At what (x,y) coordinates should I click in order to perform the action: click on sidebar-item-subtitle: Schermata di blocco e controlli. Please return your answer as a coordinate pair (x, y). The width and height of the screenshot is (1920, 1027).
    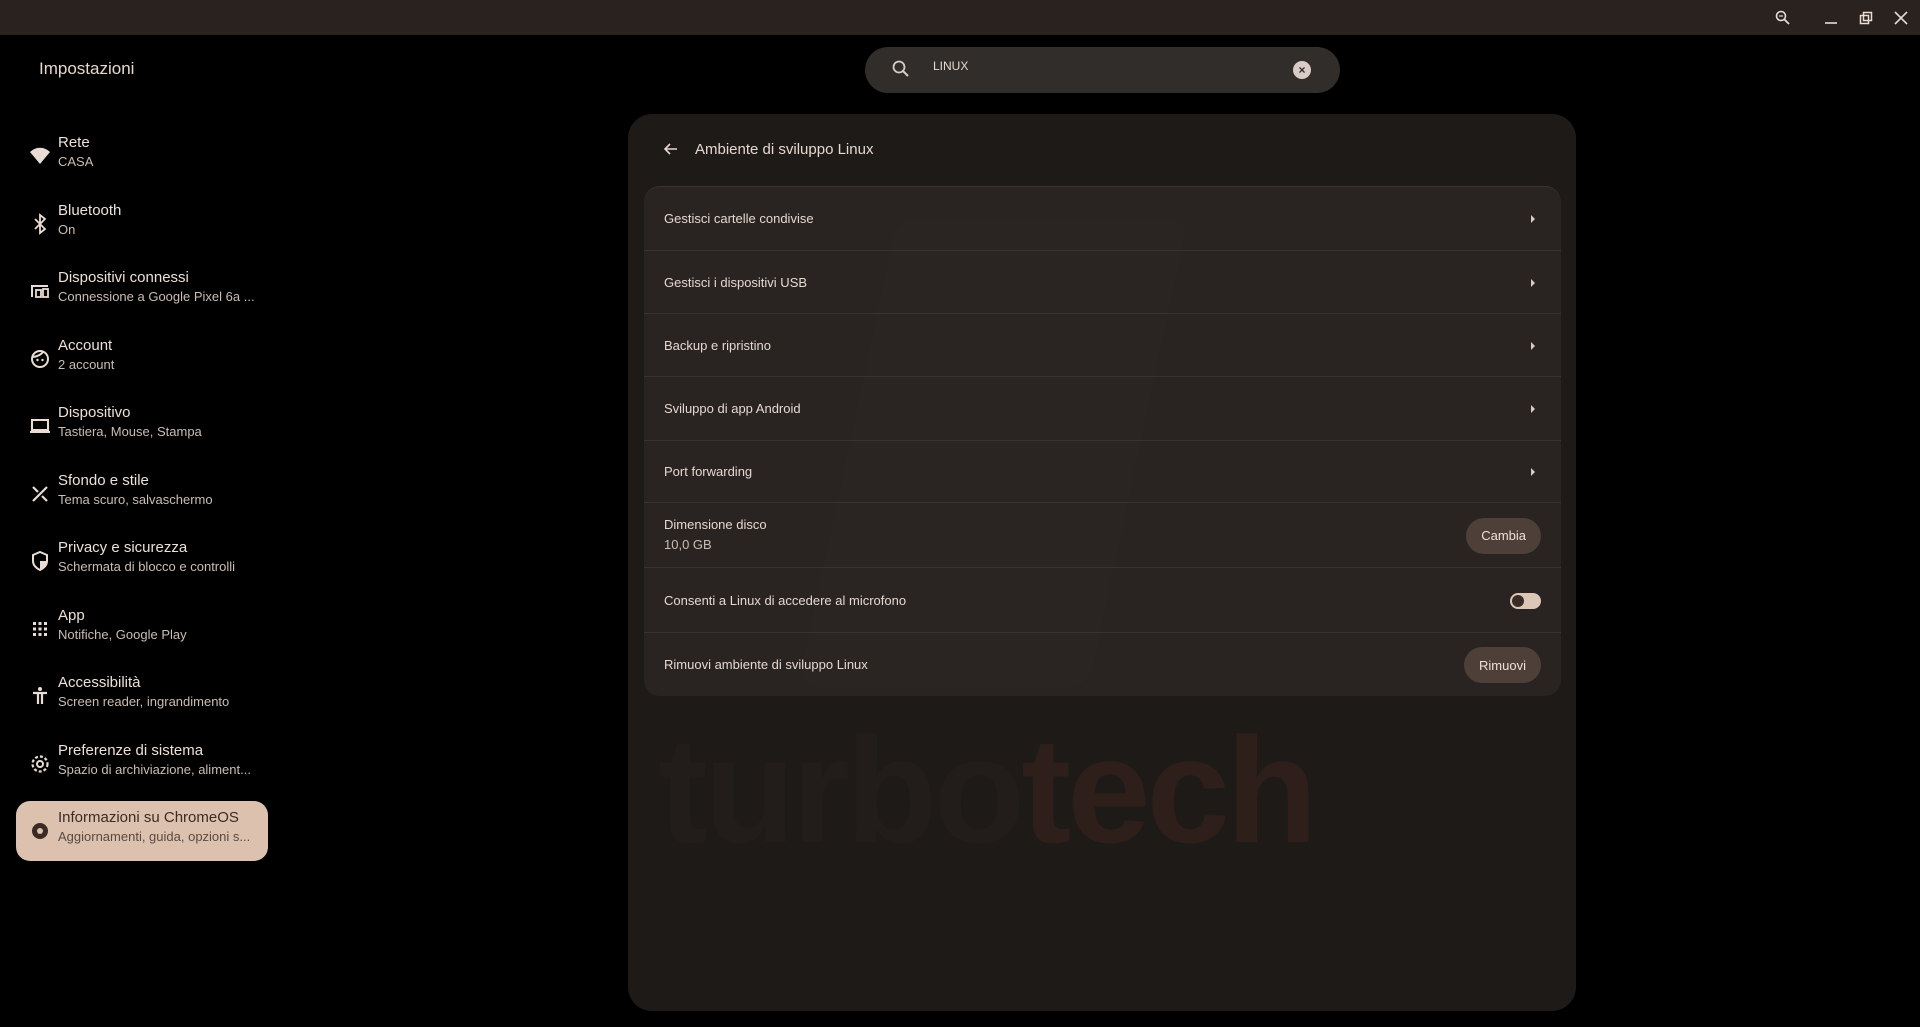
    Looking at the image, I should click on (147, 566).